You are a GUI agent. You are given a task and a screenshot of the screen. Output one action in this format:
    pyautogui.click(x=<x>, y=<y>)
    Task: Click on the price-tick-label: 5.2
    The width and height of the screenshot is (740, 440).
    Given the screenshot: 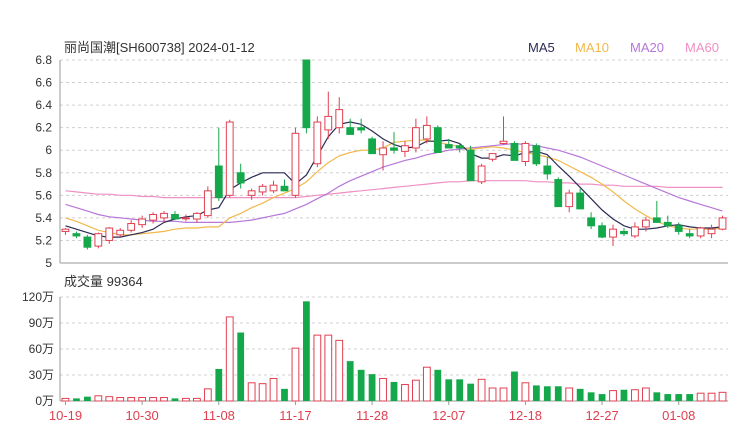 What is the action you would take?
    pyautogui.click(x=43, y=240)
    